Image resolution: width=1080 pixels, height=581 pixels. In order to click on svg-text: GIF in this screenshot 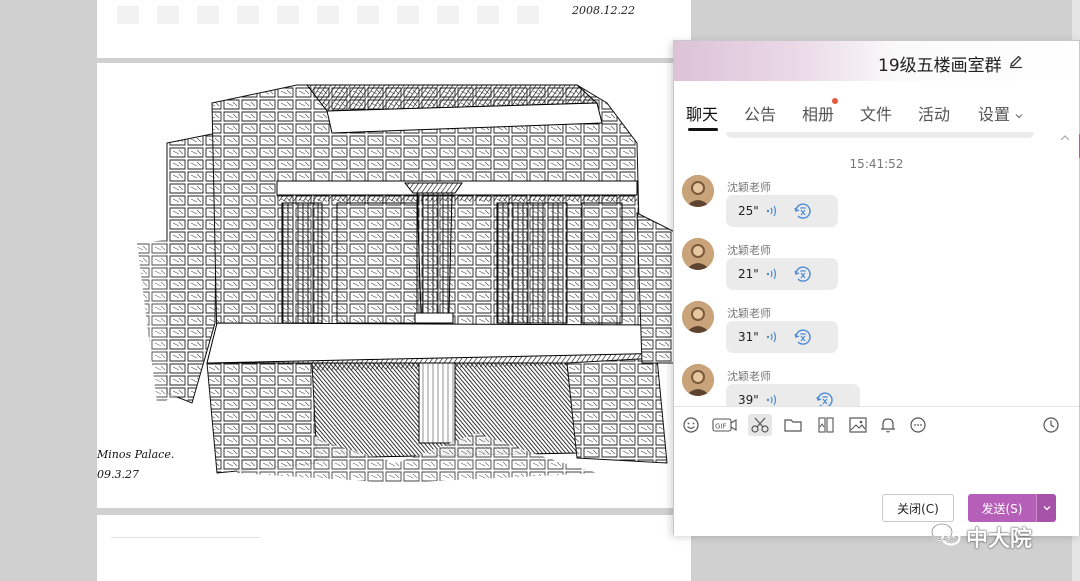, I will do `click(721, 427)`.